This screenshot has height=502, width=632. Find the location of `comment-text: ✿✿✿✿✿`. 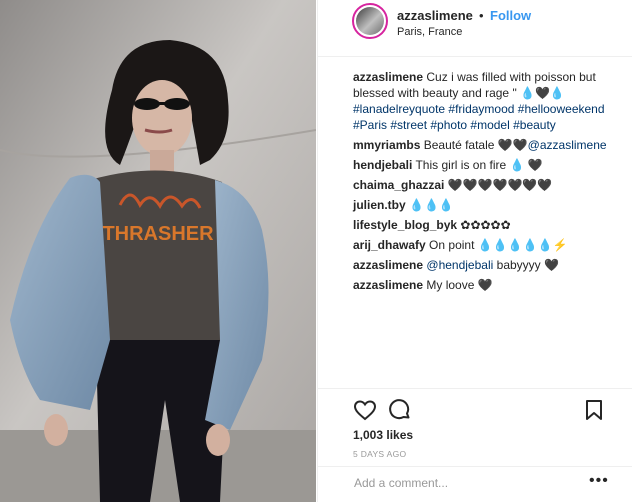

comment-text: ✿✿✿✿✿ is located at coordinates (485, 225).